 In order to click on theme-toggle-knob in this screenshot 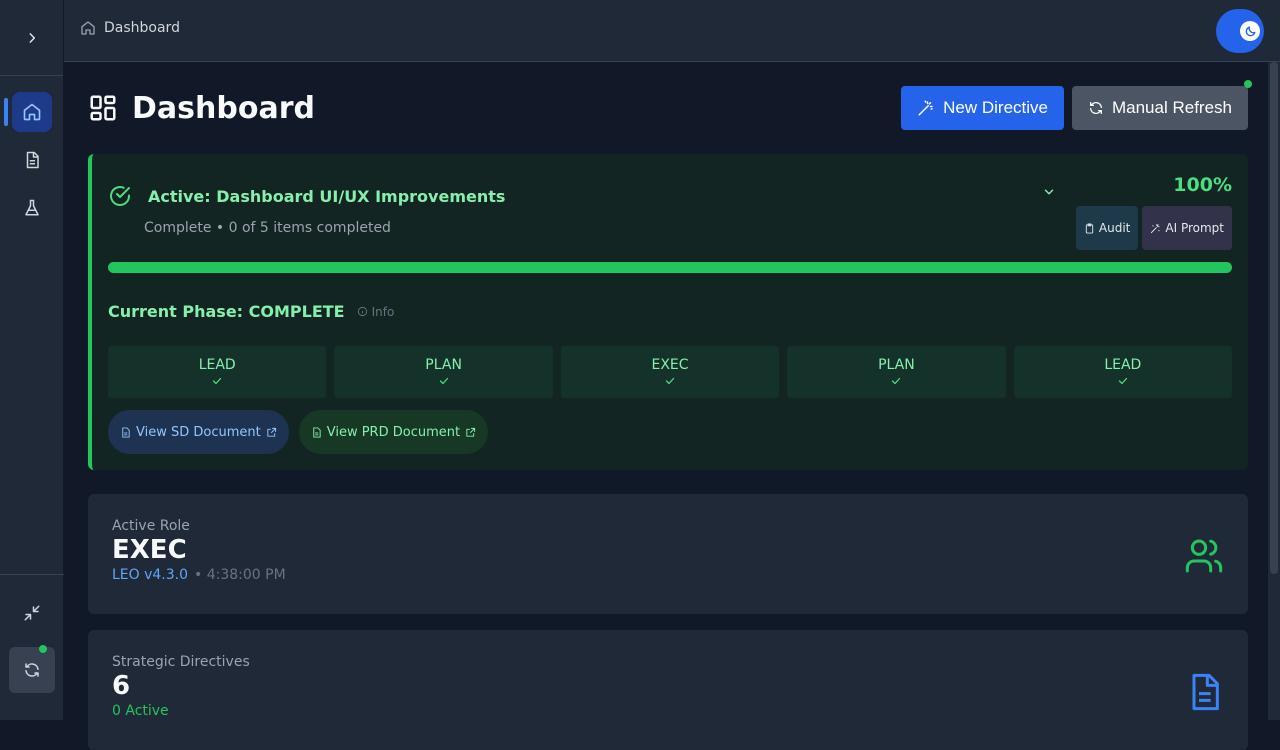, I will do `click(1250, 31)`.